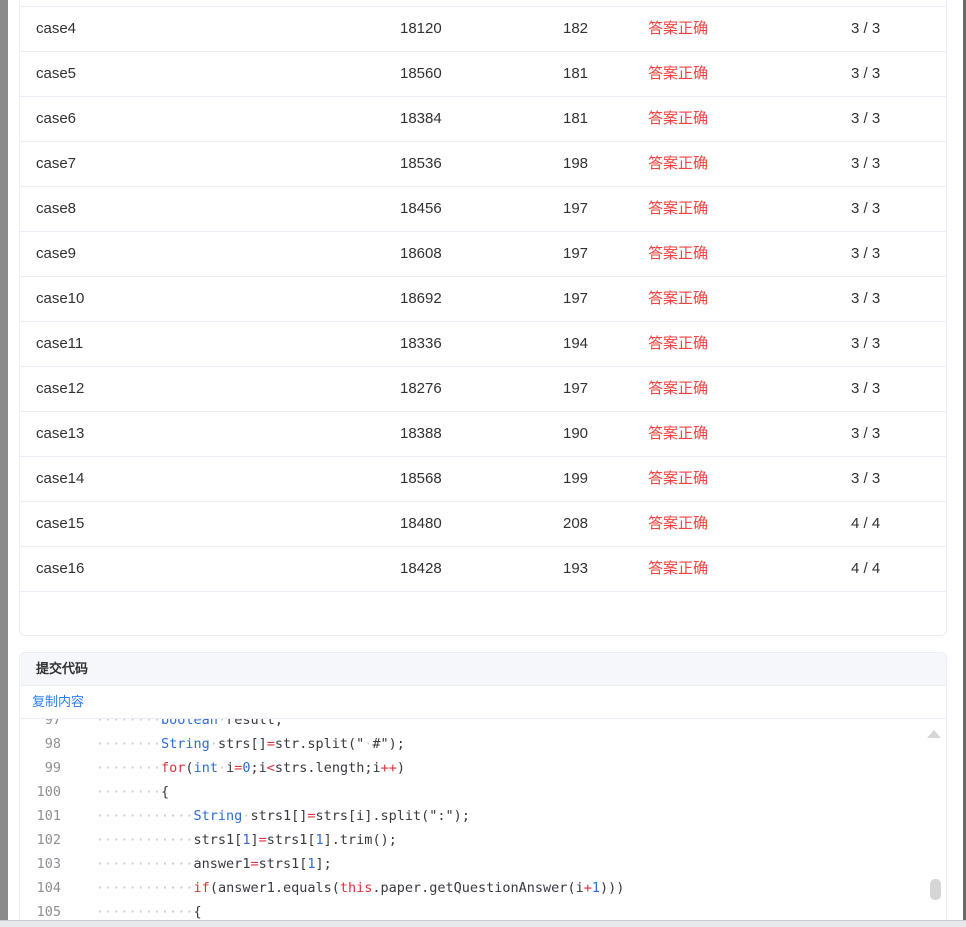  Describe the element at coordinates (935, 889) in the screenshot. I see `vertical-scrollbar-thumb` at that location.